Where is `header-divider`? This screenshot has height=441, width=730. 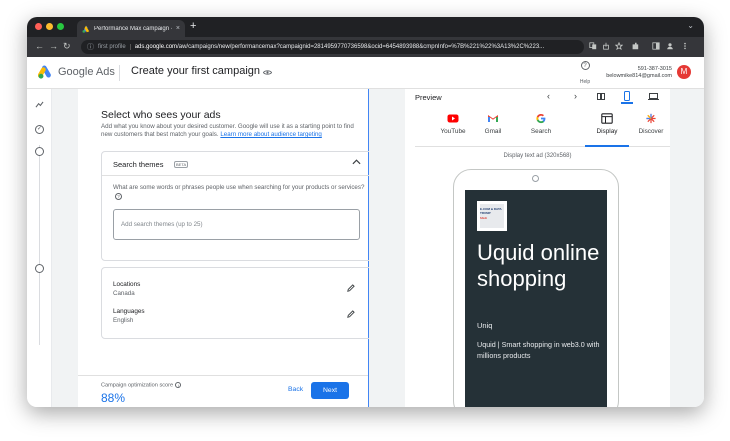
header-divider is located at coordinates (119, 73).